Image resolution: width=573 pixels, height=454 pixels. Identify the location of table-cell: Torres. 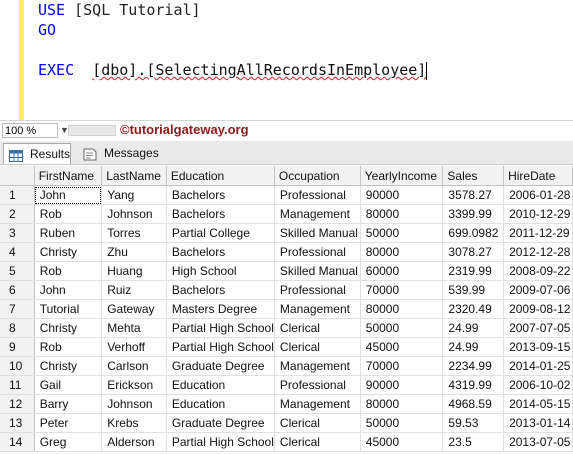
(134, 233).